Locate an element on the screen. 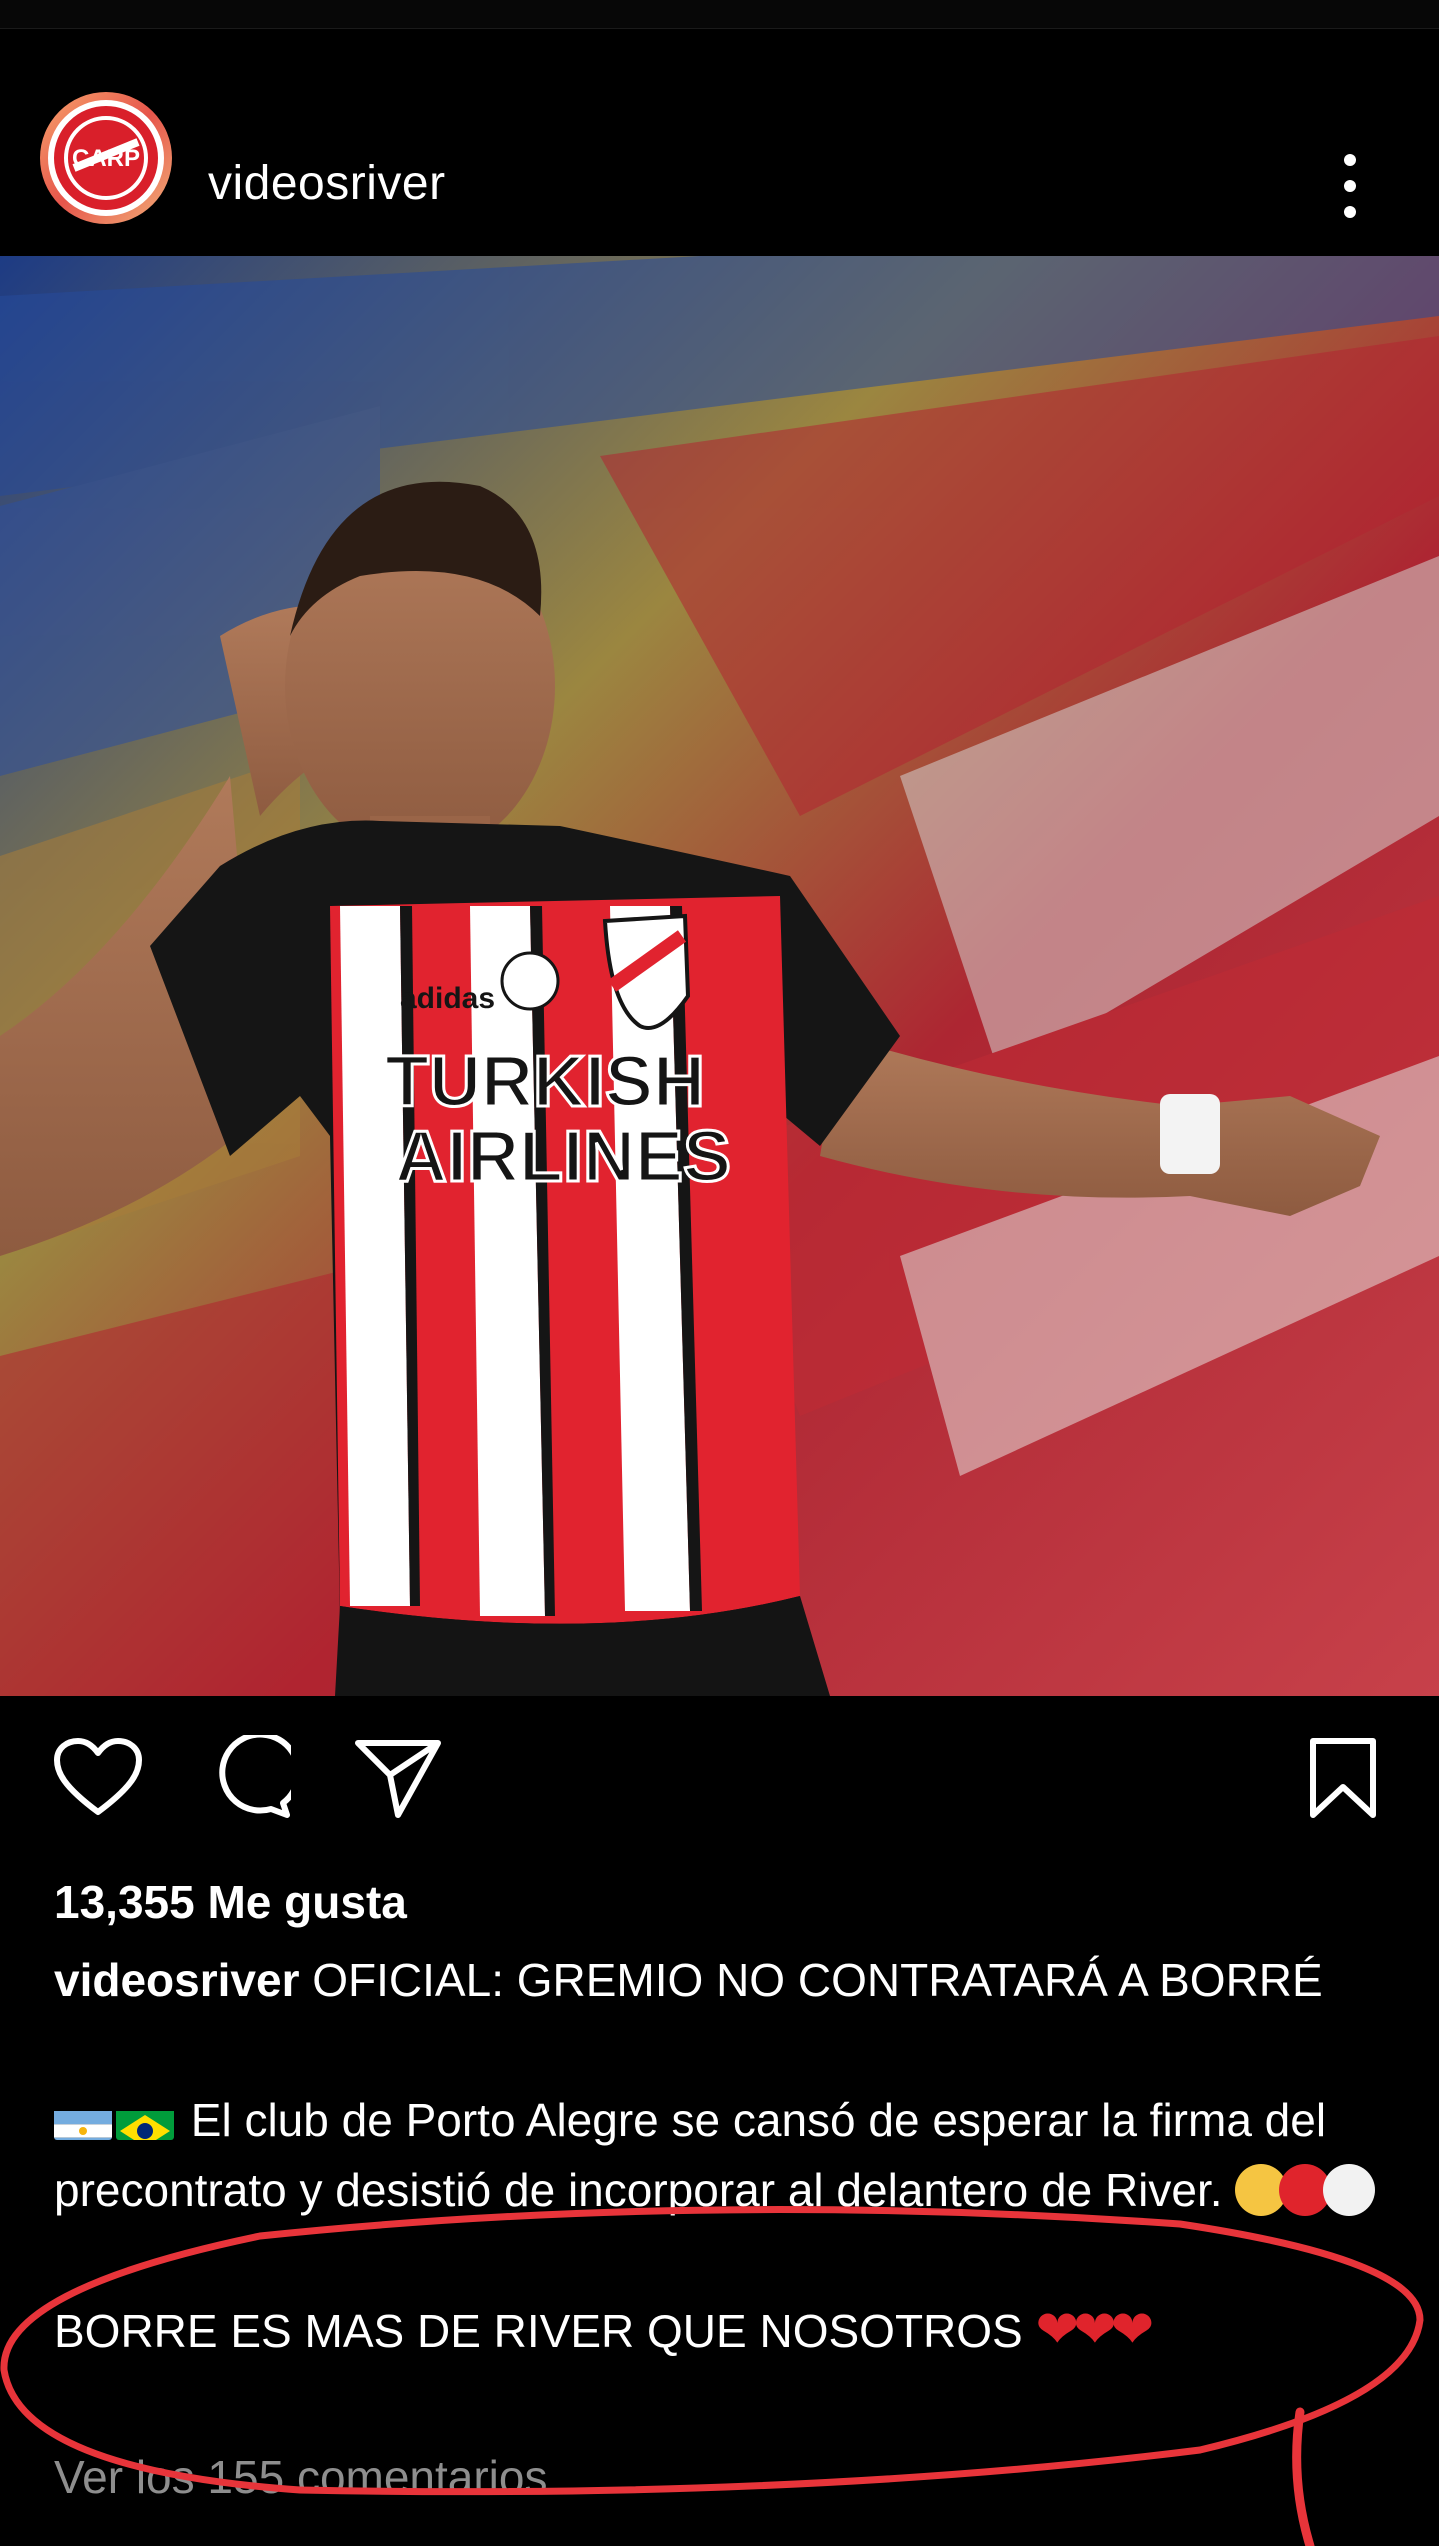 This screenshot has width=1439, height=2546. comment-icon is located at coordinates (248, 1778).